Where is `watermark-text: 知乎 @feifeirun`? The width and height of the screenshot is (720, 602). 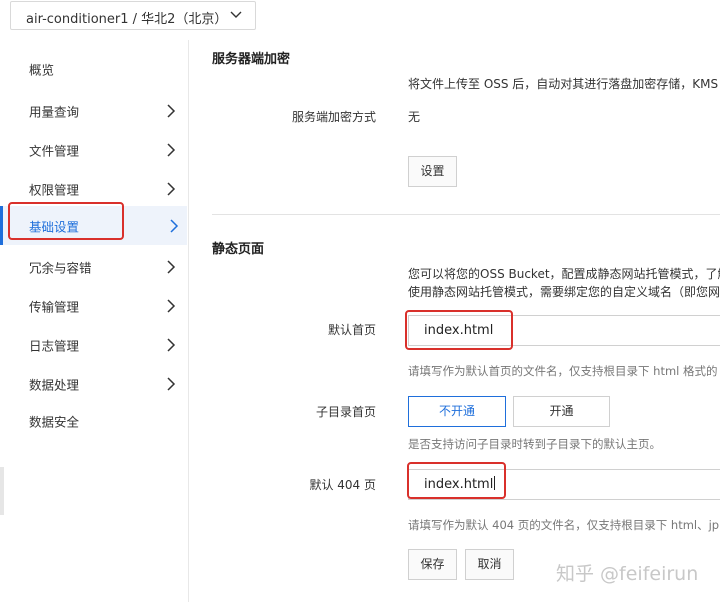 watermark-text: 知乎 @feifeirun is located at coordinates (627, 574).